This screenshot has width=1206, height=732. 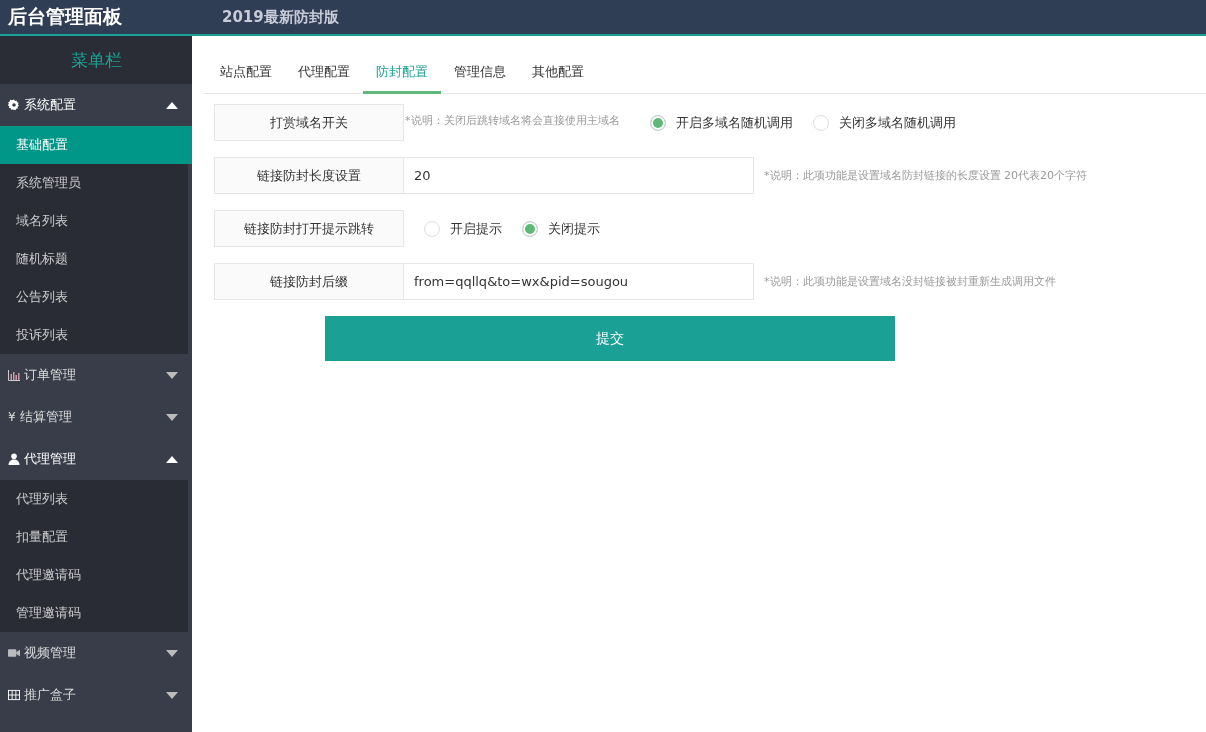 I want to click on menu-item: 代理列表, so click(x=94, y=499).